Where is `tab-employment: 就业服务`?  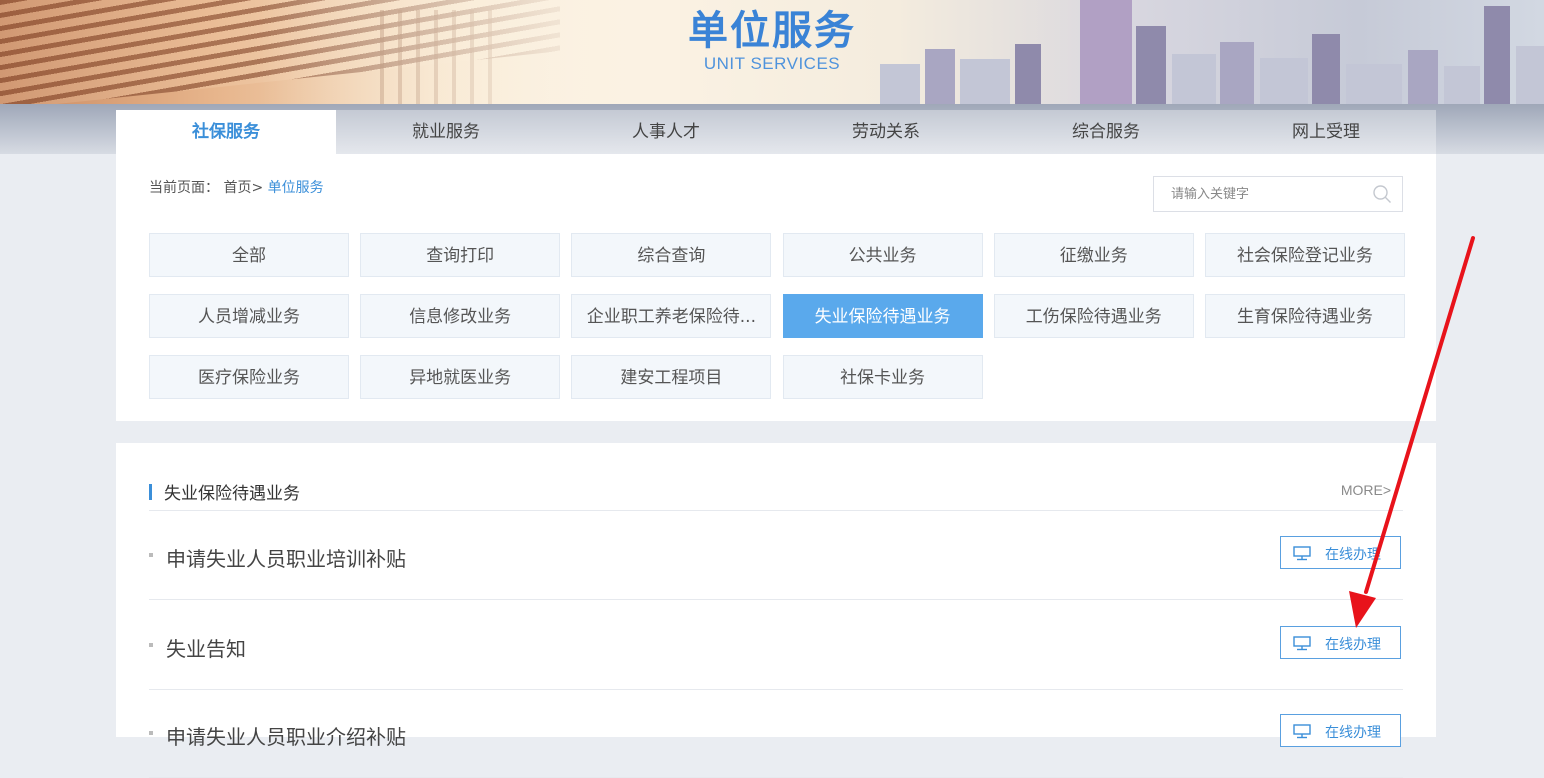 tab-employment: 就业服务 is located at coordinates (446, 132).